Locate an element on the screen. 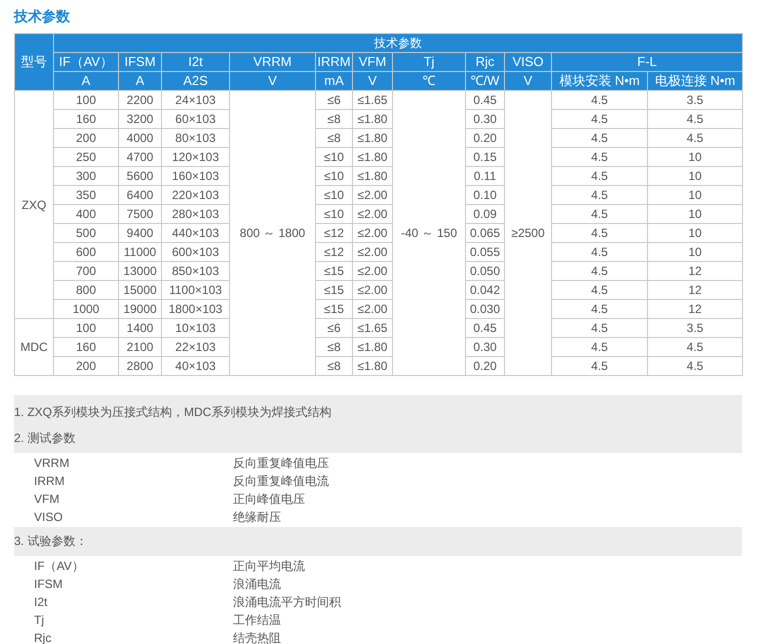  table-cell: 3.5 is located at coordinates (695, 328).